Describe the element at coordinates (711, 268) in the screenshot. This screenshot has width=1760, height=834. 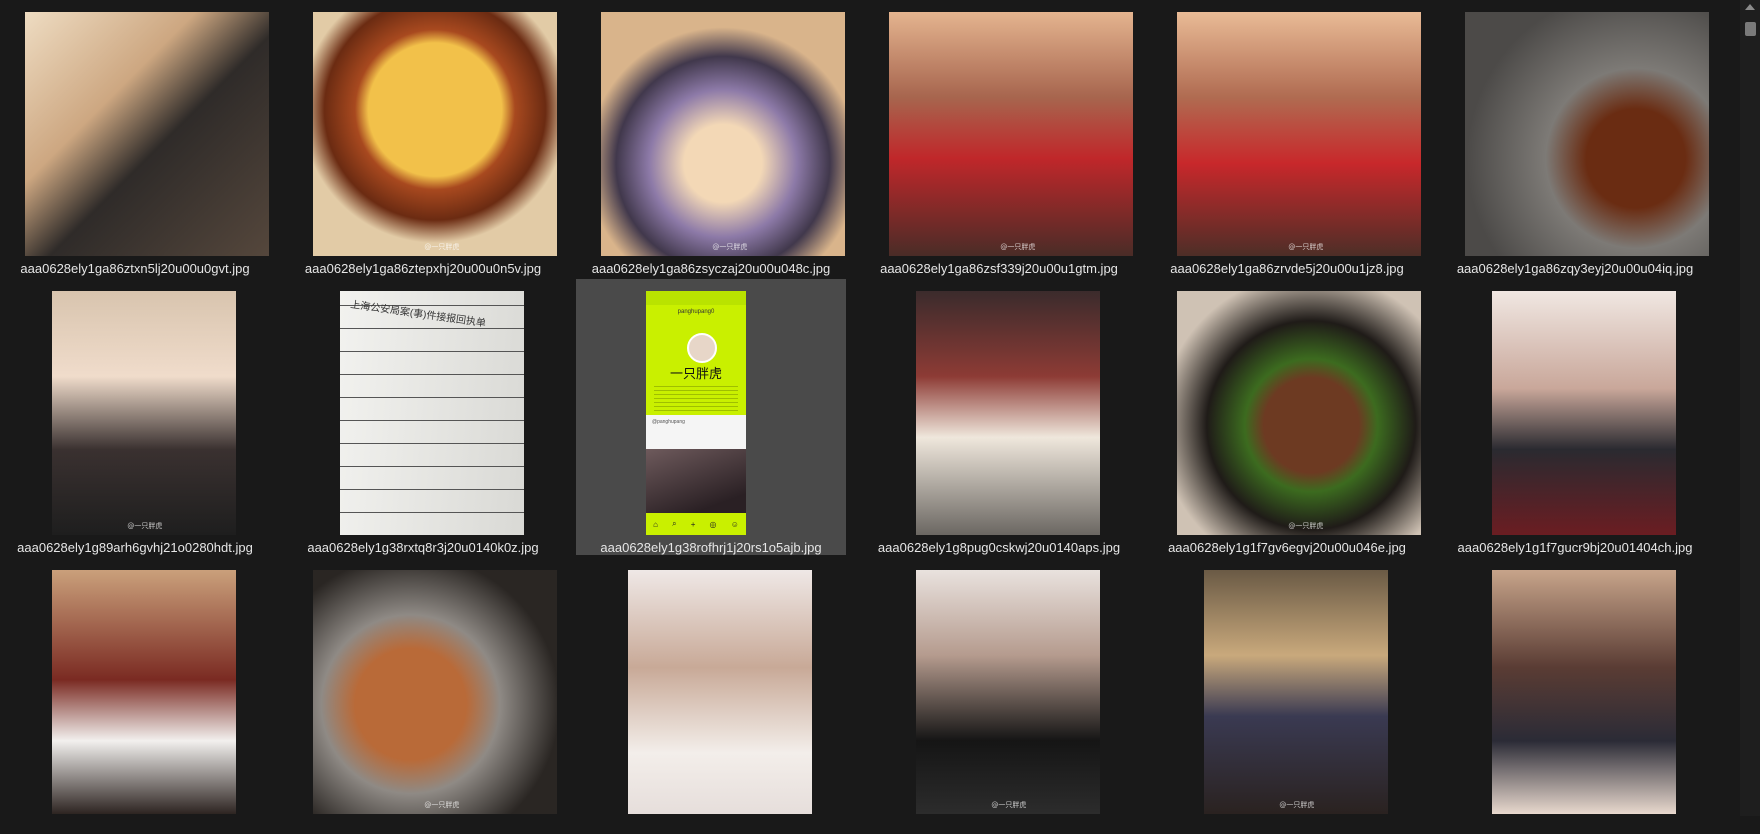
I see `file-name-label: aaa0628ely1ga86zsyczaj20u00u048c.jpg` at that location.